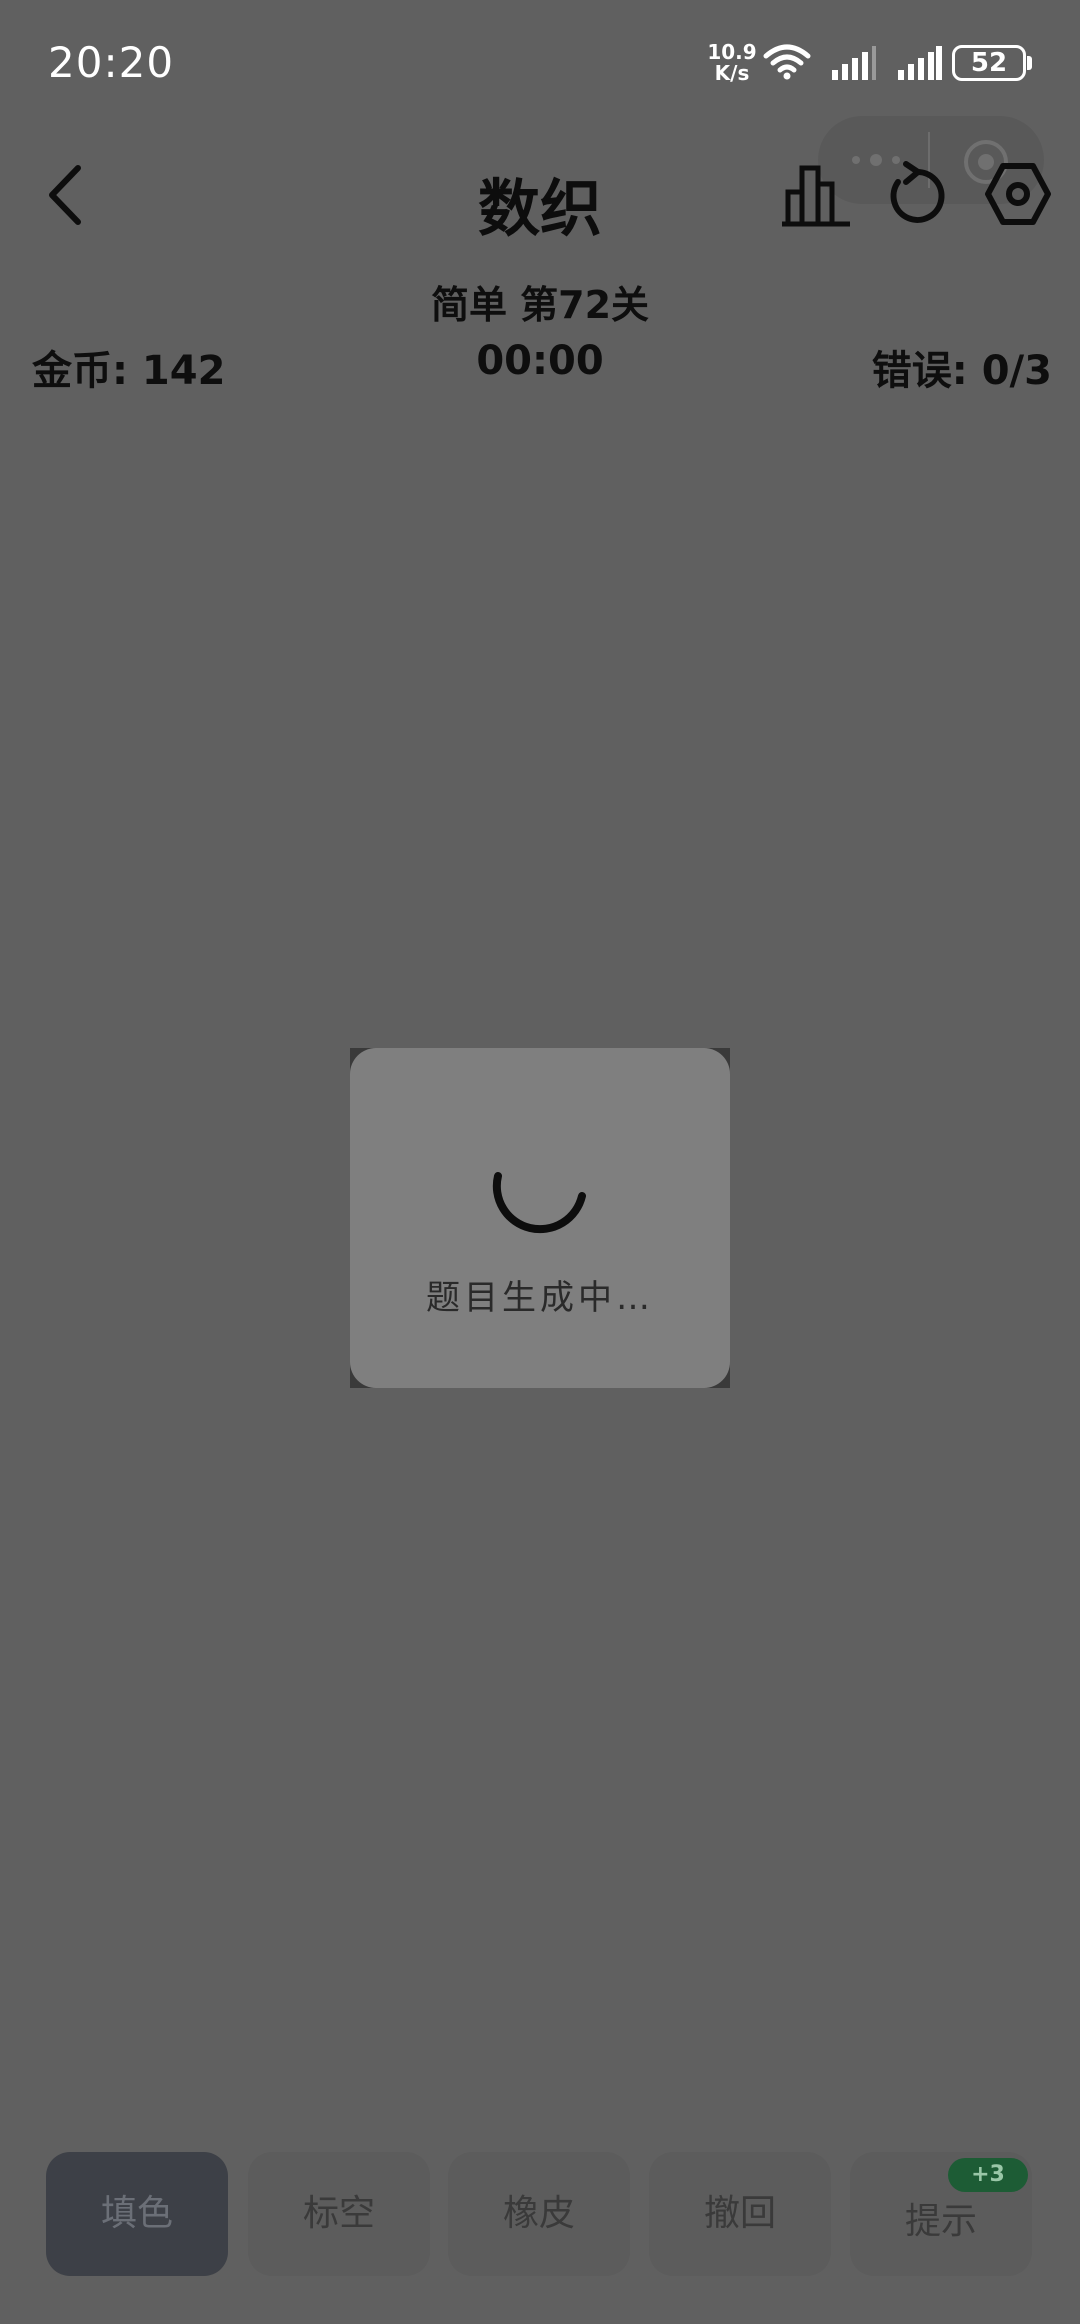  Describe the element at coordinates (137, 2214) in the screenshot. I see `fill-tool-button: 填色` at that location.